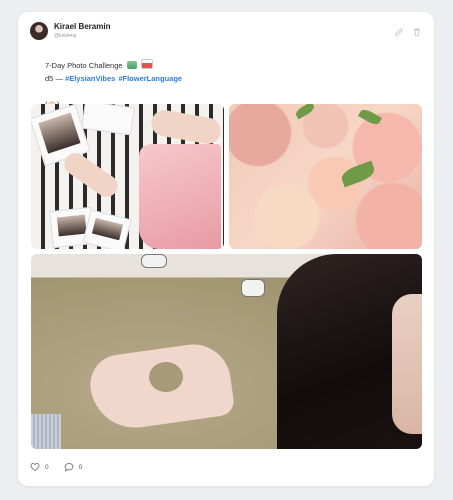 The height and width of the screenshot is (500, 453). I want to click on heart-hand-gap, so click(166, 377).